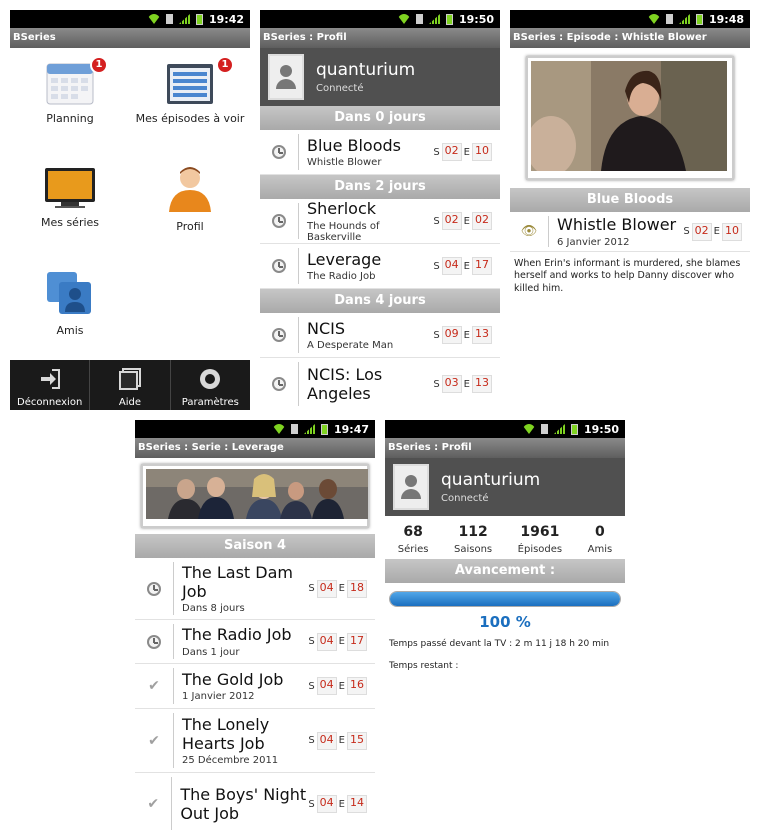 The width and height of the screenshot is (760, 830). What do you see at coordinates (505, 429) in the screenshot?
I see `status-bar: 19:50` at bounding box center [505, 429].